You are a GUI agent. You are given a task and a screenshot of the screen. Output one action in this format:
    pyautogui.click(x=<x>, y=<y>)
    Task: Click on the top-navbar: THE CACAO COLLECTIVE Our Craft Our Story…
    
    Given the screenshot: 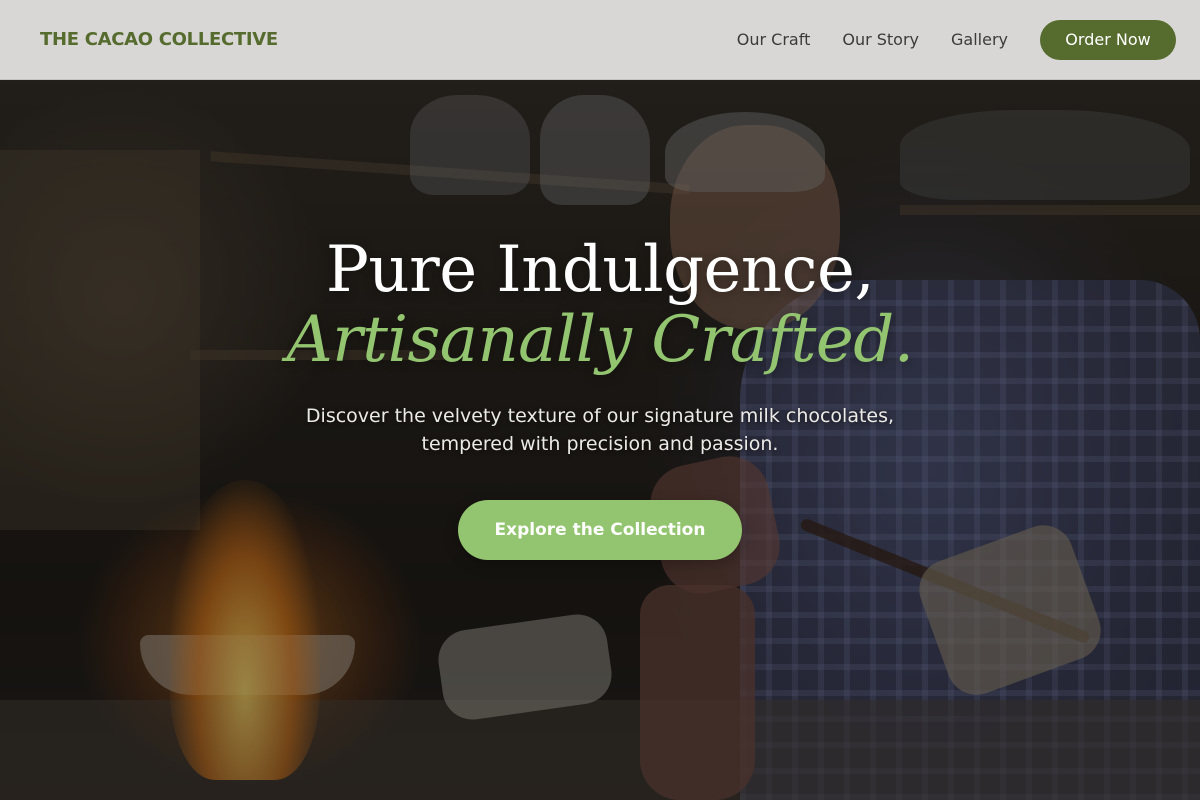 What is the action you would take?
    pyautogui.click(x=600, y=40)
    